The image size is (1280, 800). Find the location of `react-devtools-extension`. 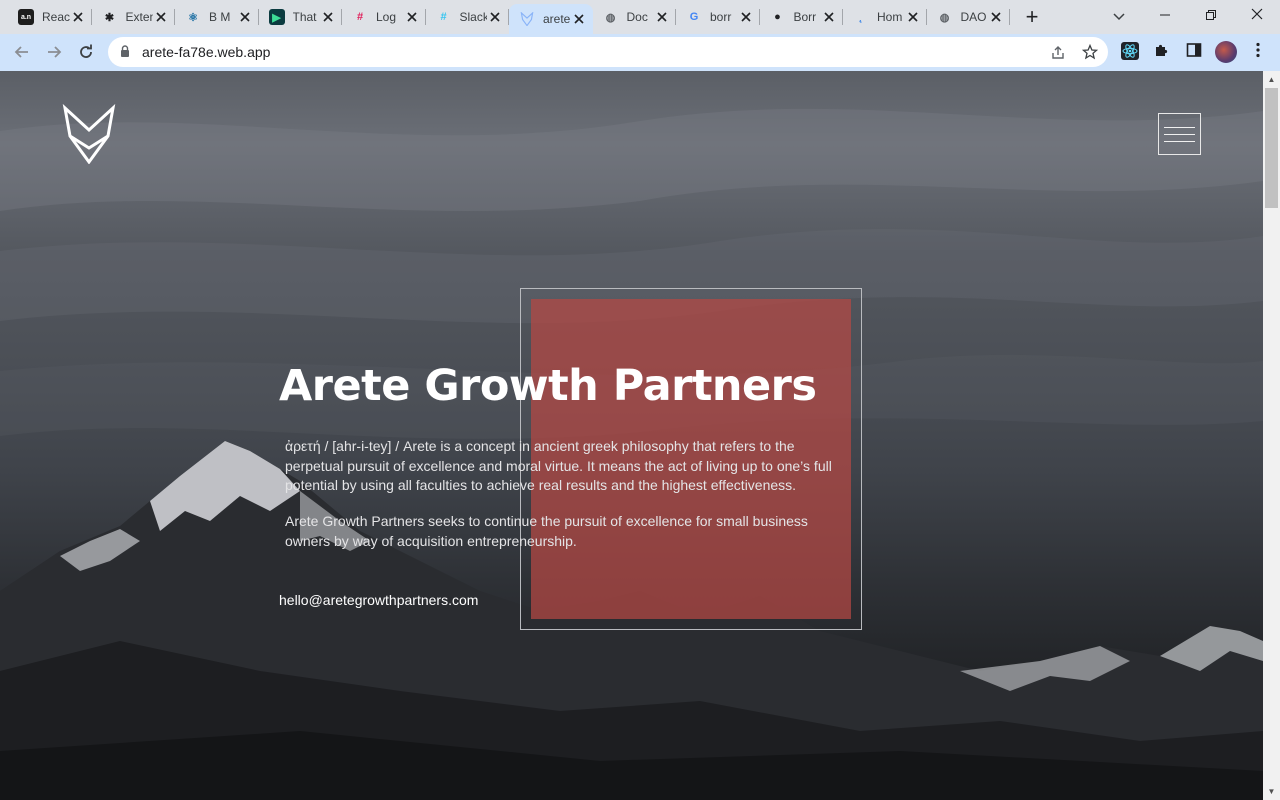

react-devtools-extension is located at coordinates (1130, 52).